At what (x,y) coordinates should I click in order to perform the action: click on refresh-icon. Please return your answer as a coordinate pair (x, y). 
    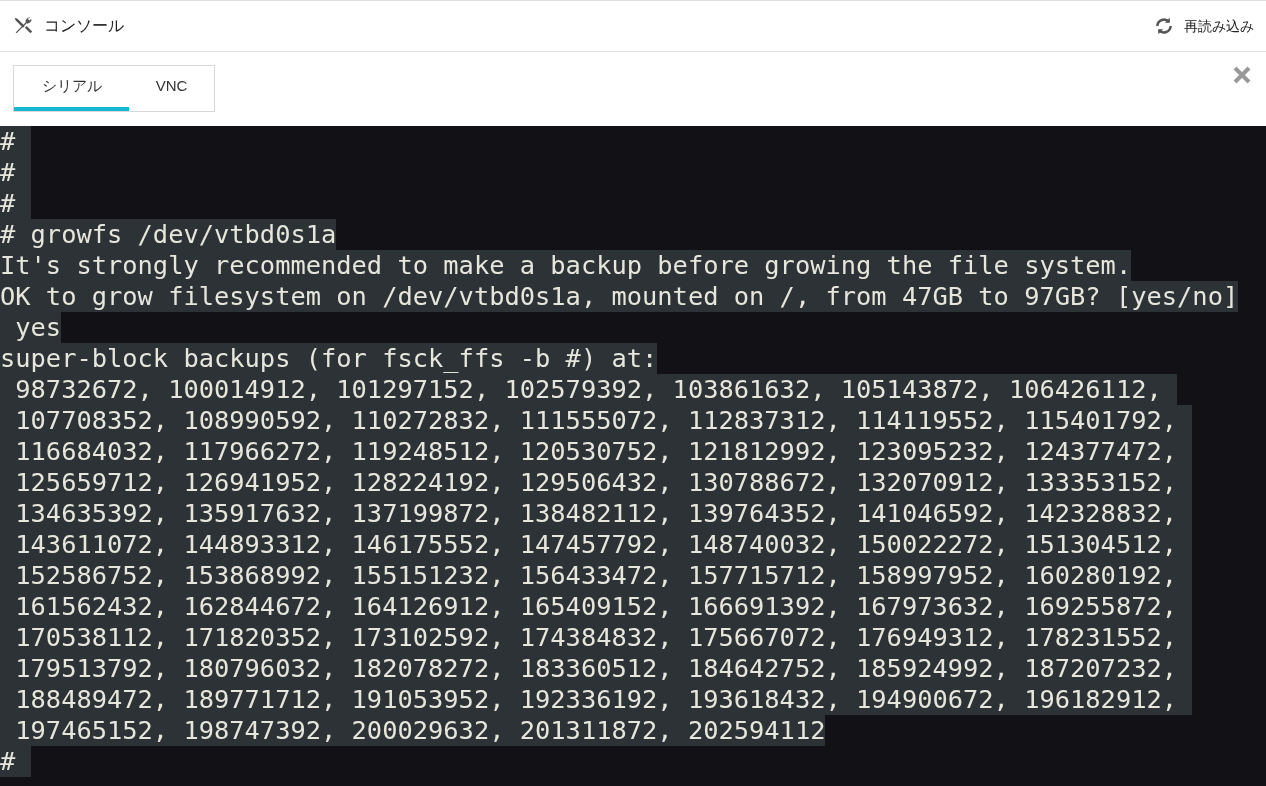
    Looking at the image, I should click on (1164, 26).